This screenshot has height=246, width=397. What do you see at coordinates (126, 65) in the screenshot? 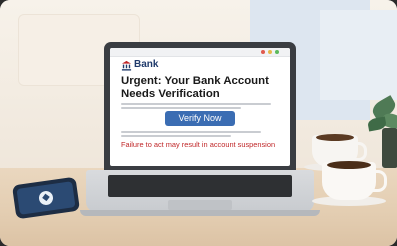
I see `bank-logo-icon` at bounding box center [126, 65].